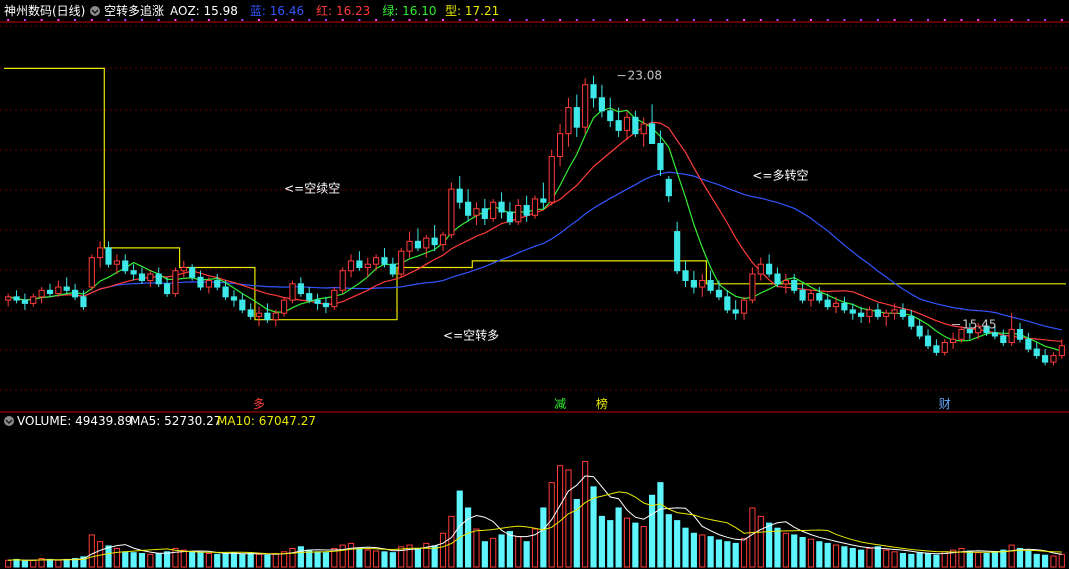 Image resolution: width=1069 pixels, height=569 pixels. Describe the element at coordinates (535, 20) in the screenshot. I see `top-dot-markers` at that location.